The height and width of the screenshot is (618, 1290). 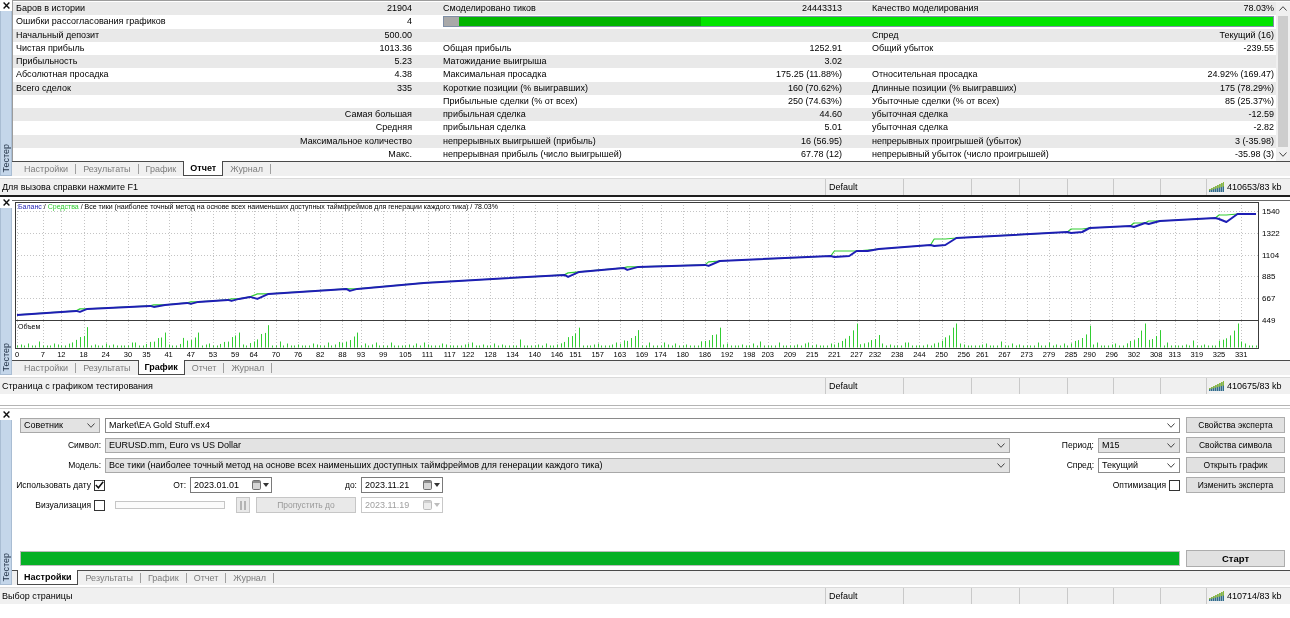 I want to click on metric-value: 4.38, so click(x=402, y=75).